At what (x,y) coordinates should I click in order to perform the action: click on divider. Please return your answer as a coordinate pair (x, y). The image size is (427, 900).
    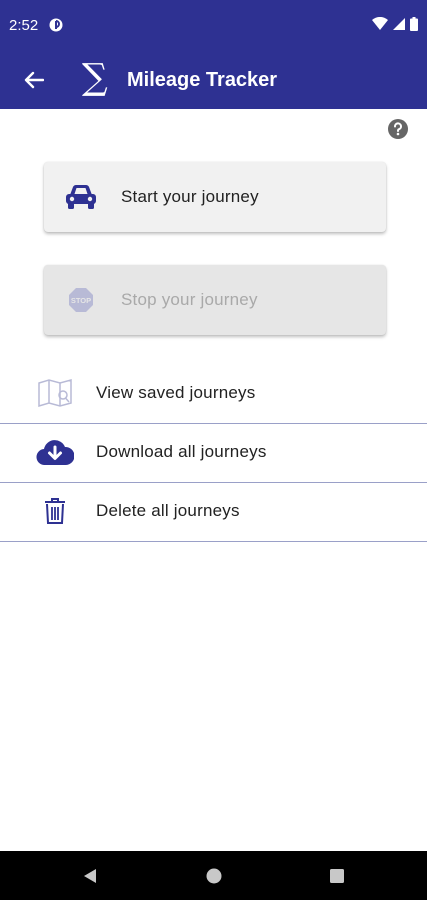
    Looking at the image, I should click on (213, 541).